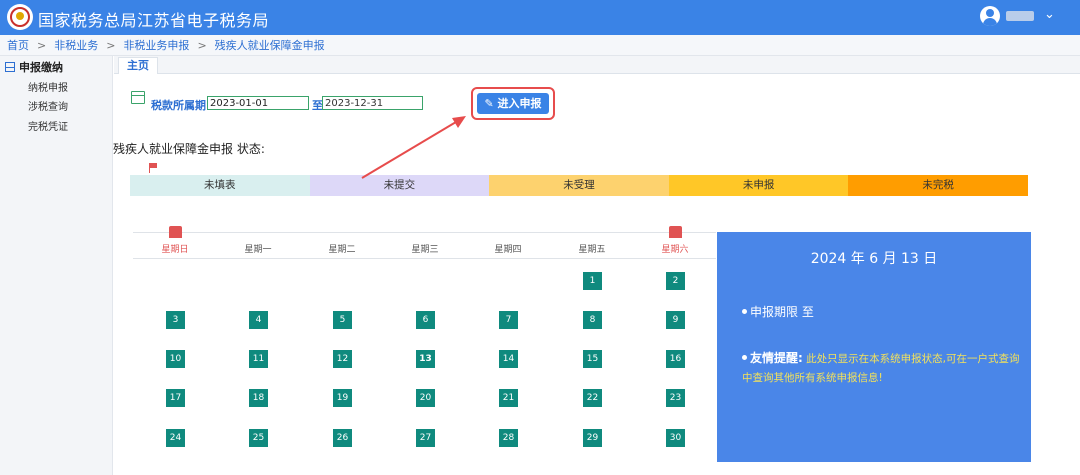 The width and height of the screenshot is (1080, 475). I want to click on calendar-day: 8, so click(592, 320).